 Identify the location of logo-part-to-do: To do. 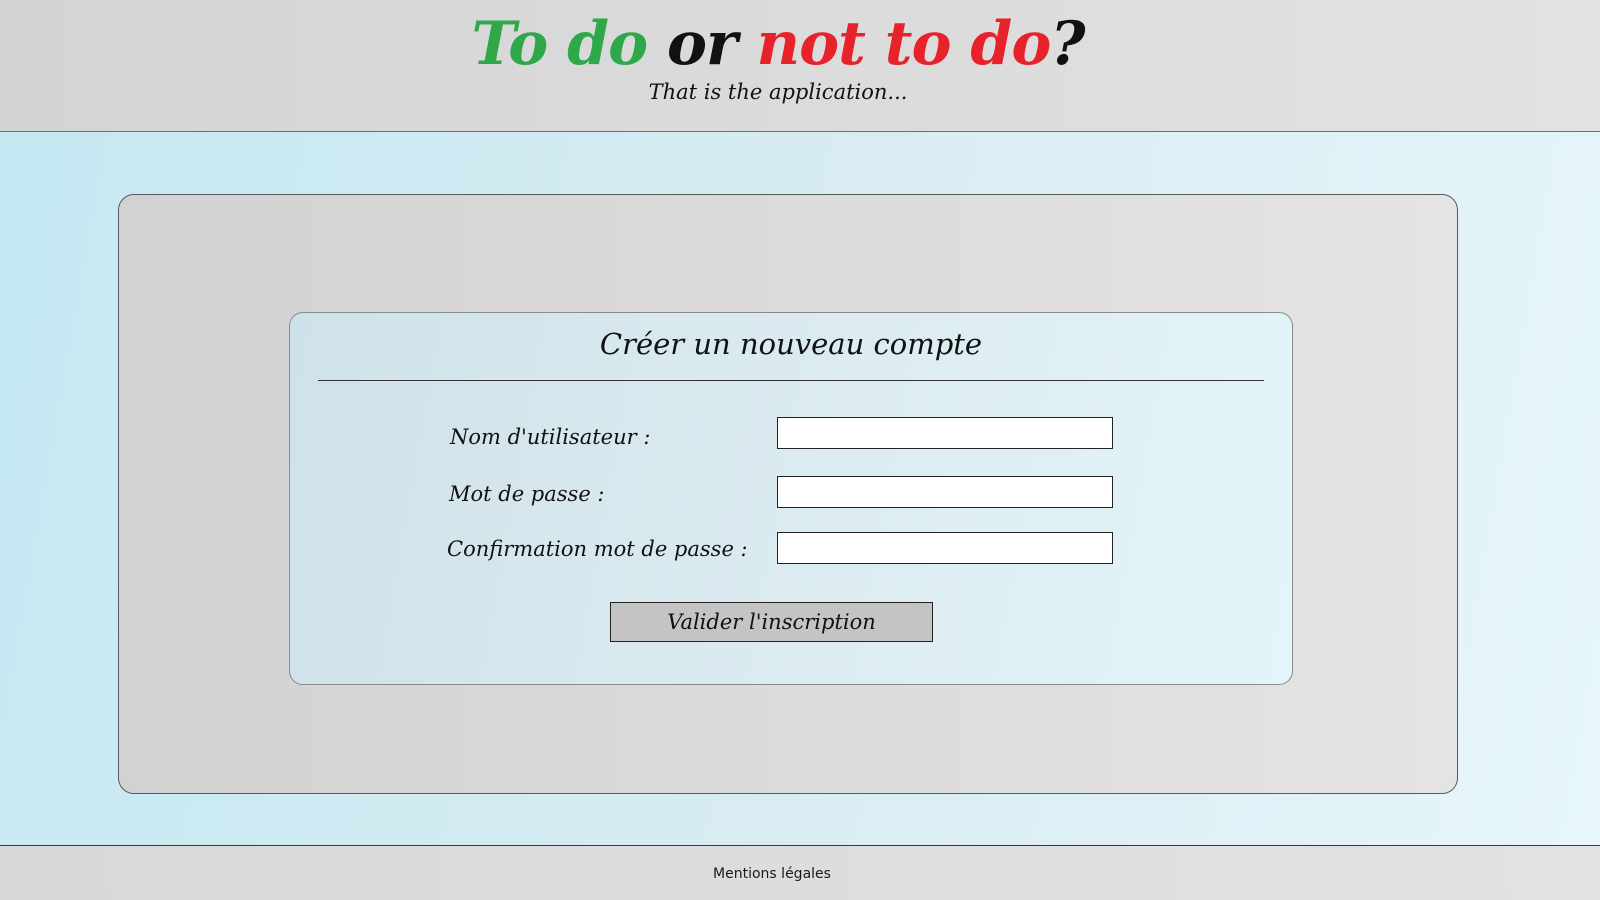
(559, 44).